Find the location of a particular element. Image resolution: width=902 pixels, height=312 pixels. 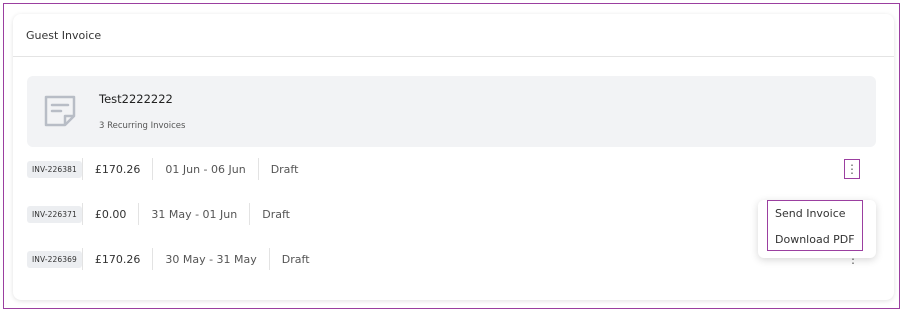

more-vertical-icon: ⋮ is located at coordinates (852, 169).